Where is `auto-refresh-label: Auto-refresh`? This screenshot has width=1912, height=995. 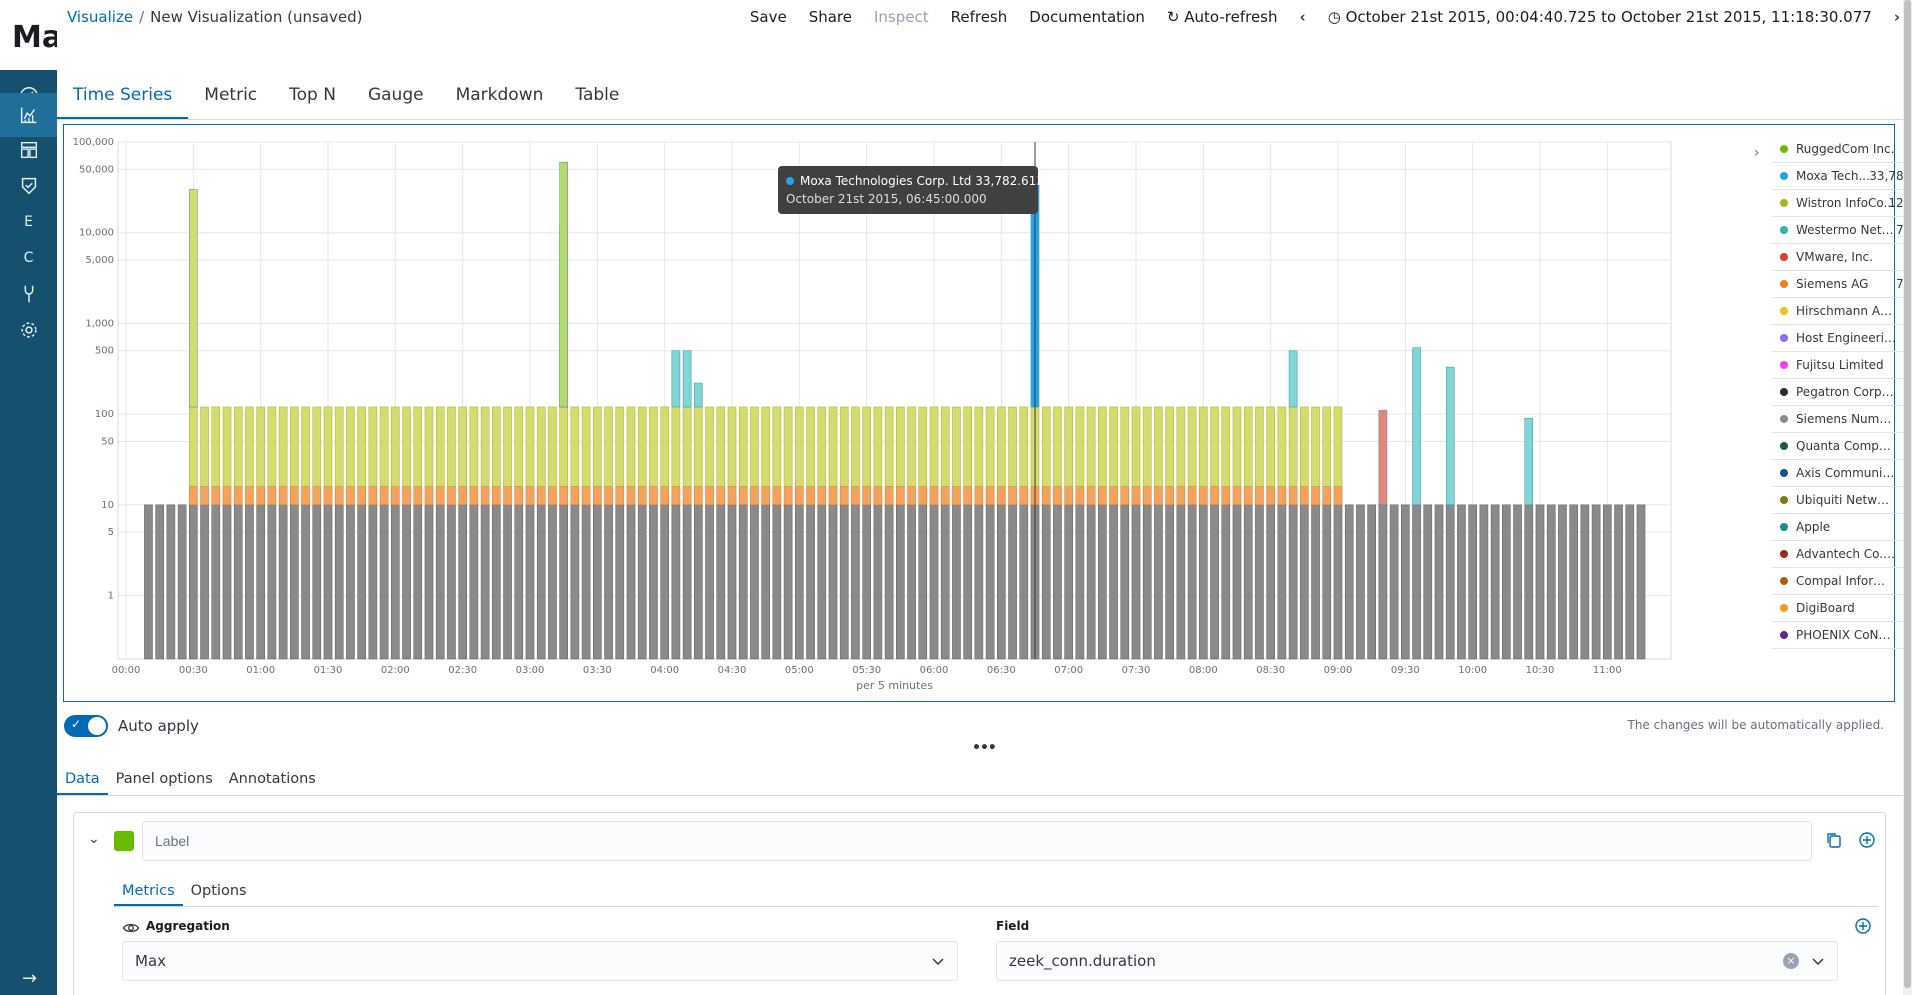 auto-refresh-label: Auto-refresh is located at coordinates (1231, 17).